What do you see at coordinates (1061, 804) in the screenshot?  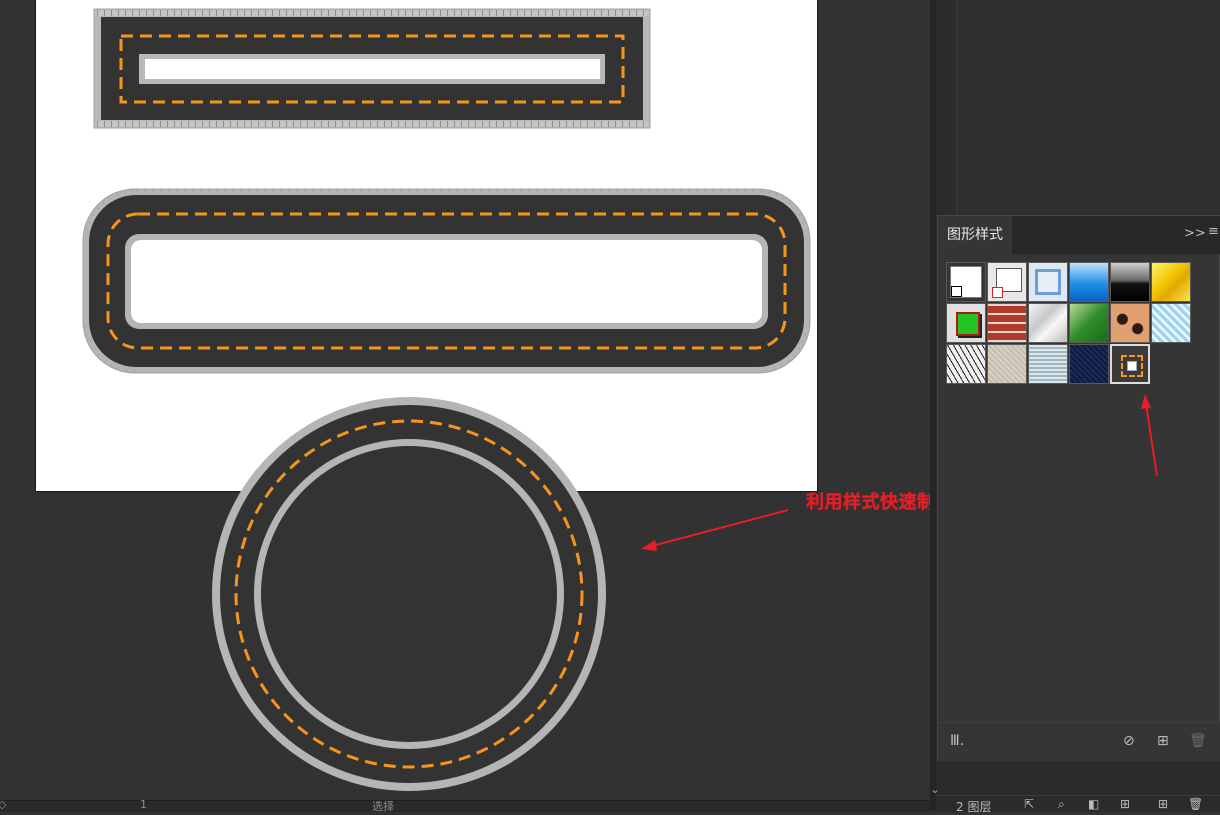 I see `search-icon: ⌕` at bounding box center [1061, 804].